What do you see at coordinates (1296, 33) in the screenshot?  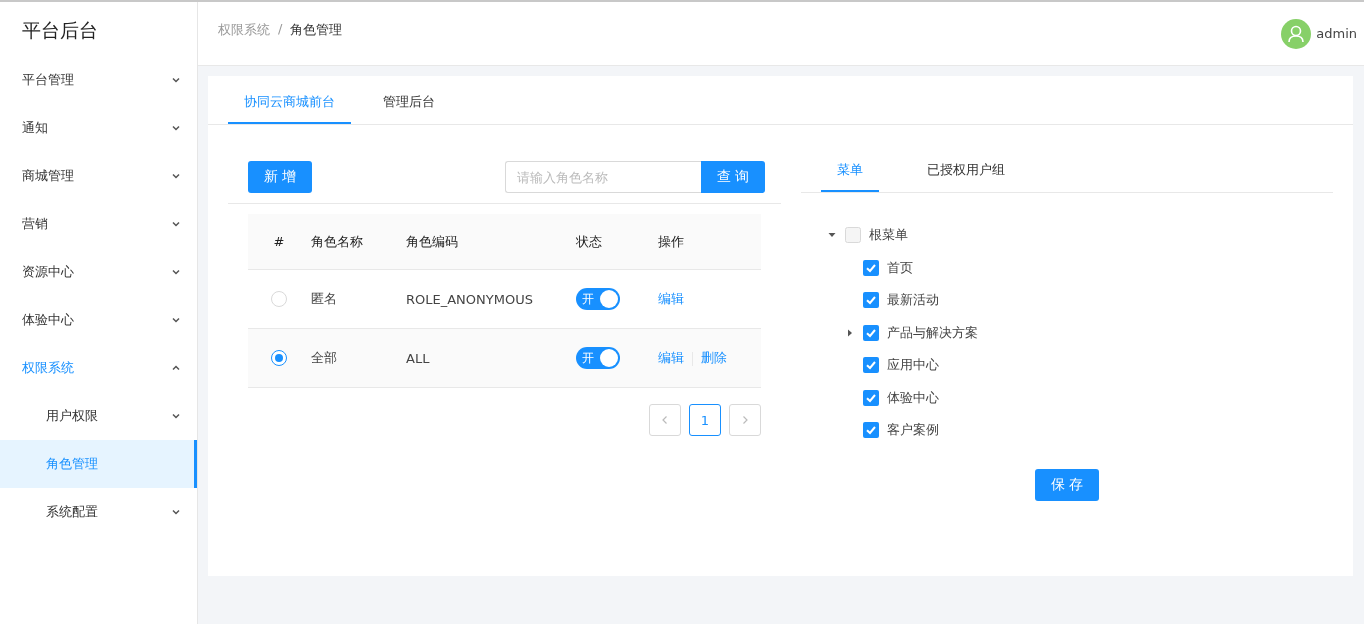 I see `user-avatar-icon` at bounding box center [1296, 33].